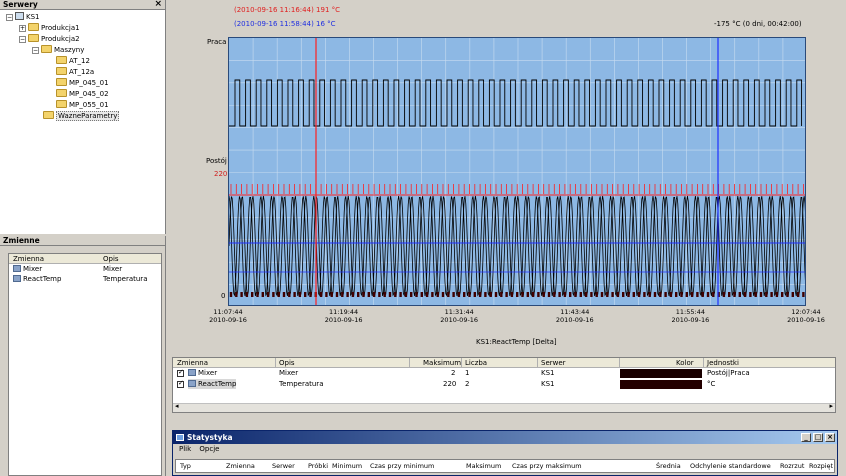 The image size is (846, 476). Describe the element at coordinates (504, 384) in the screenshot. I see `series-row: ReactTemp Temperatura 220 2 KS1 °C` at that location.